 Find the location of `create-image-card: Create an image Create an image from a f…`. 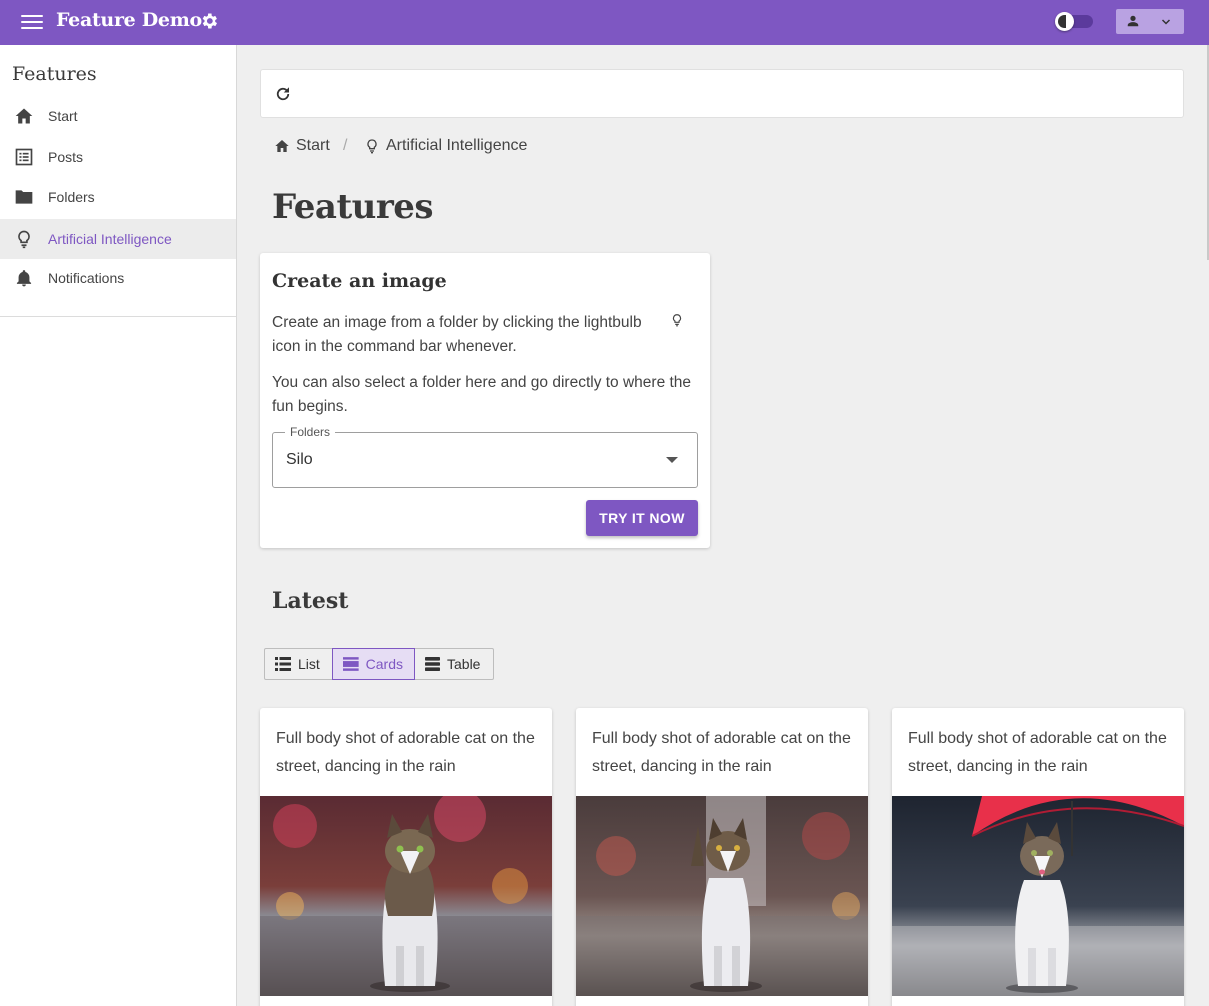

create-image-card: Create an image Create an image from a f… is located at coordinates (485, 400).